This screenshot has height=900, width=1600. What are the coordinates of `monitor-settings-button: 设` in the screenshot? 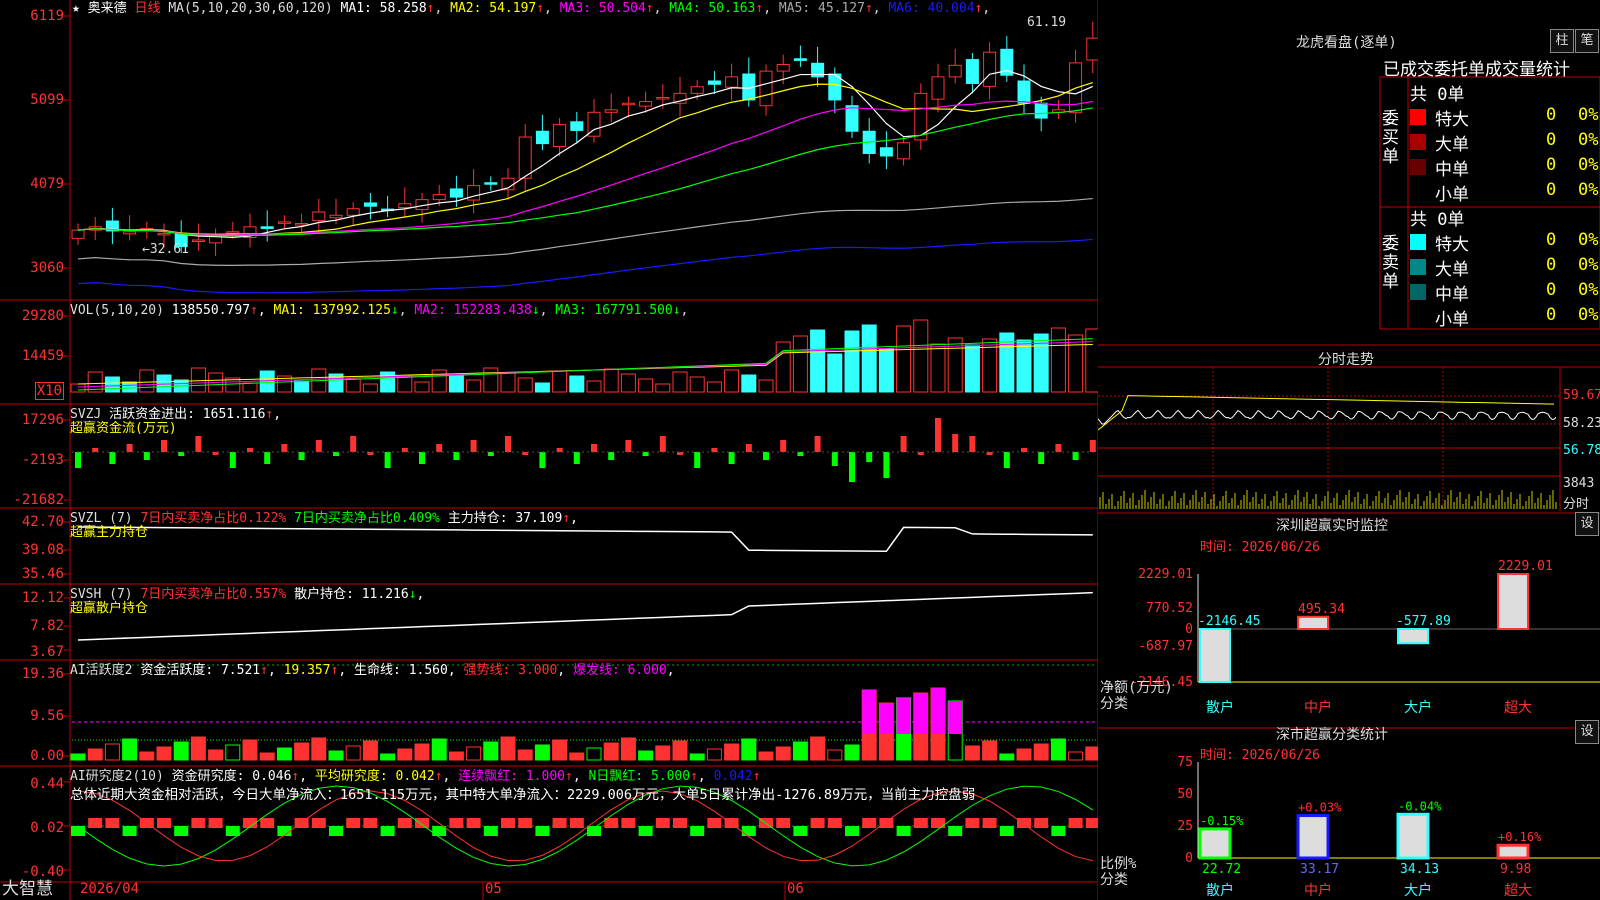 It's located at (1587, 524).